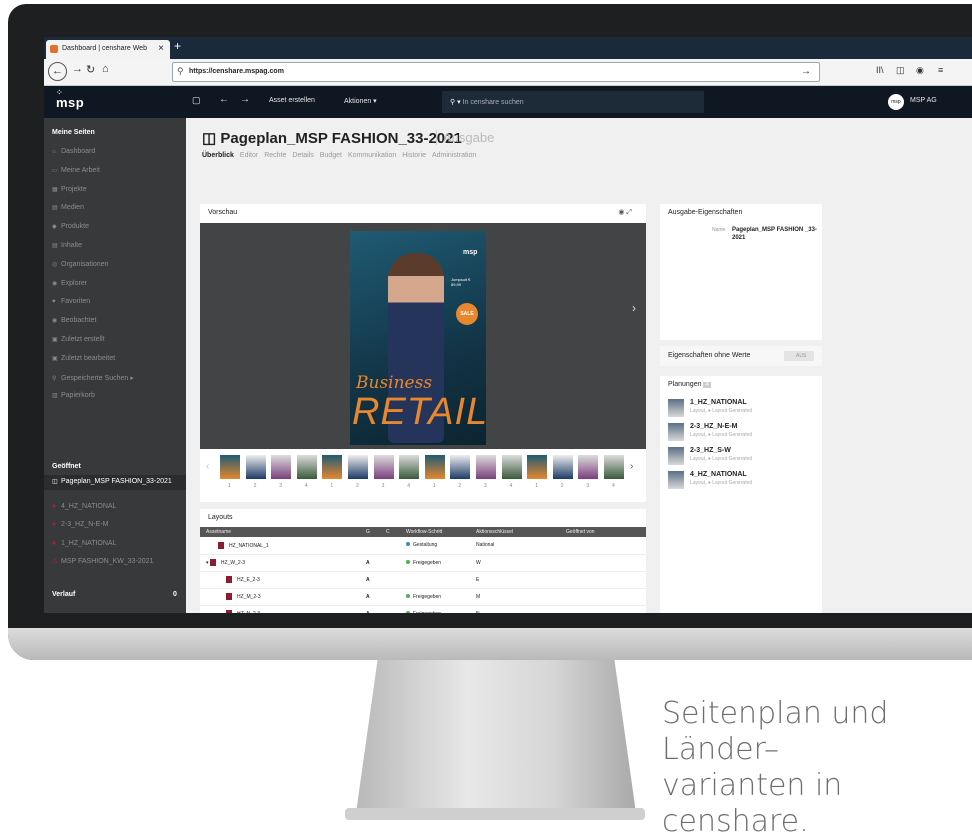 The width and height of the screenshot is (972, 840). What do you see at coordinates (302, 155) in the screenshot?
I see `tab-3: Details` at bounding box center [302, 155].